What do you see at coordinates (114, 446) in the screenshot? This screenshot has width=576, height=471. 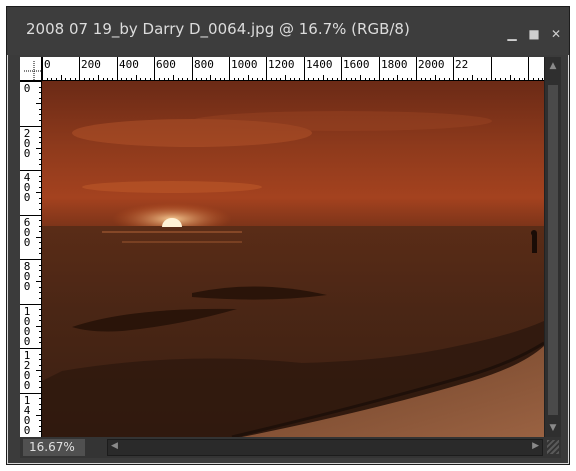 I see `scroll-left-arrow-icon: ◀` at bounding box center [114, 446].